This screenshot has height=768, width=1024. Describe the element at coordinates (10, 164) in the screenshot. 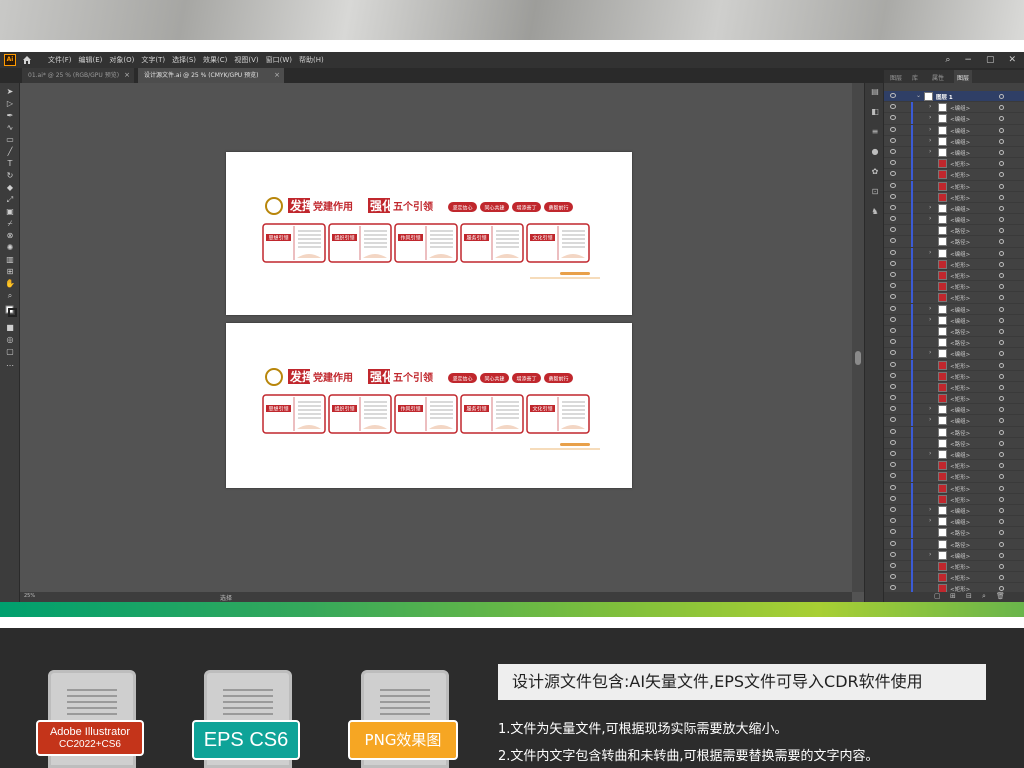

I see `type-tool-icon: T` at that location.